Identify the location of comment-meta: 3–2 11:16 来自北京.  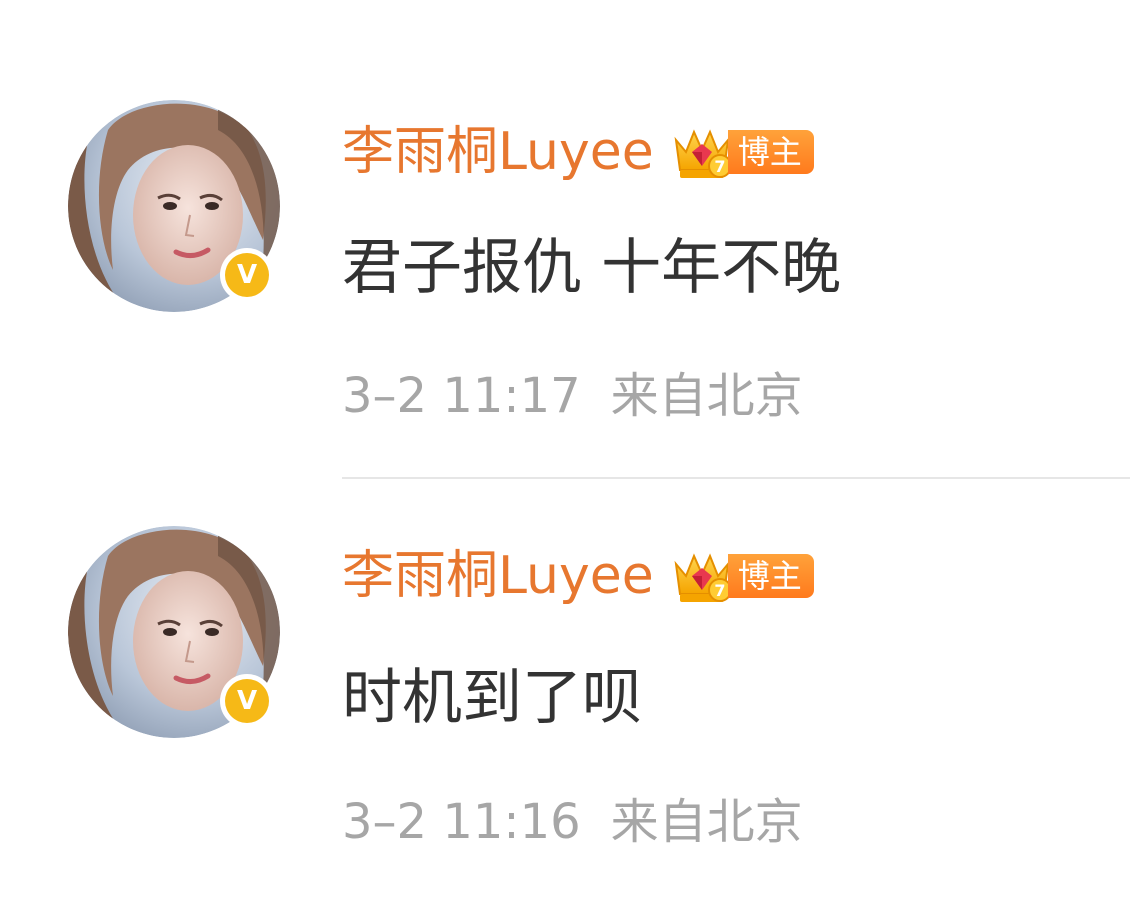
(572, 822).